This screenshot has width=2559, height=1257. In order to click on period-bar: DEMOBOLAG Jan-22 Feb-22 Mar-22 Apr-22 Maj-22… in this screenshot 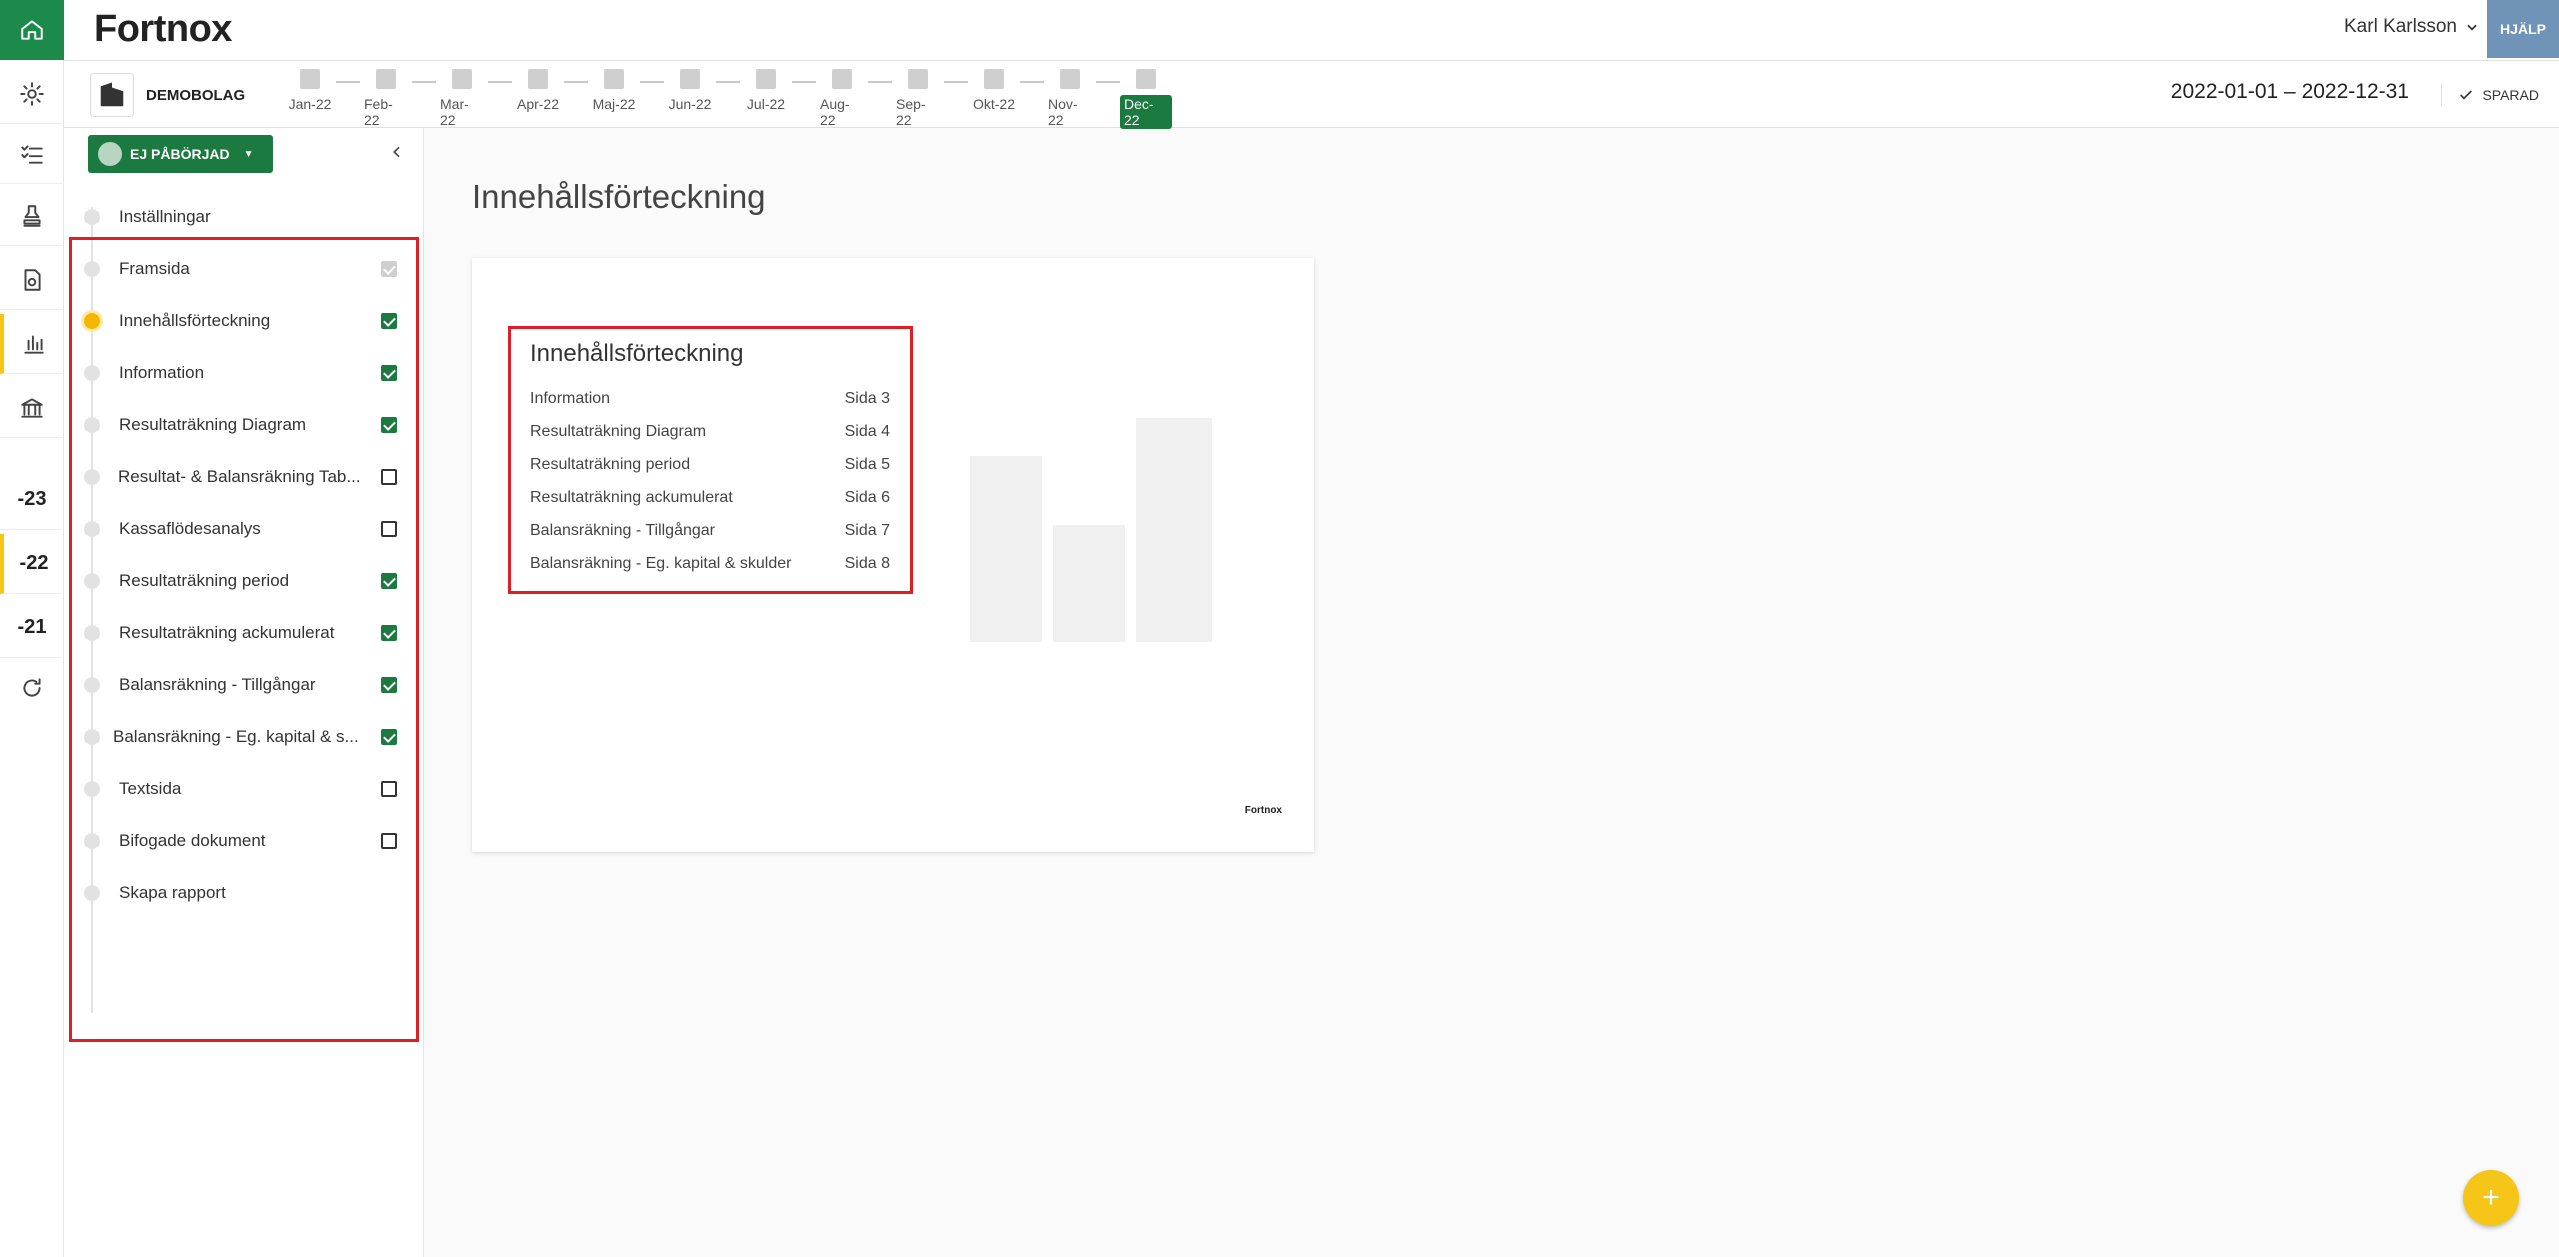, I will do `click(1311, 95)`.